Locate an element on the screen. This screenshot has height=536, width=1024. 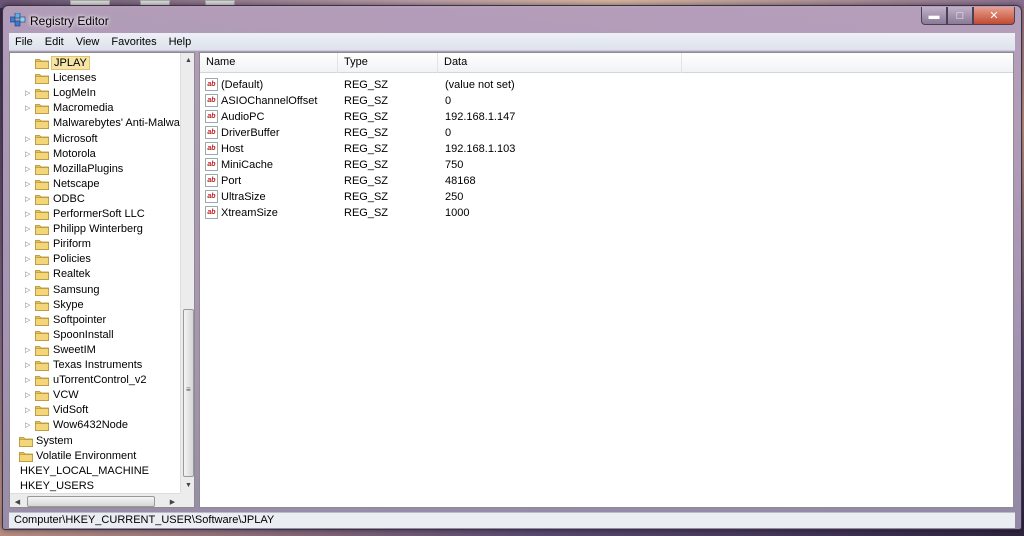
tree-vertical-scrollbar: ▲ ≡ ▼ is located at coordinates (187, 273).